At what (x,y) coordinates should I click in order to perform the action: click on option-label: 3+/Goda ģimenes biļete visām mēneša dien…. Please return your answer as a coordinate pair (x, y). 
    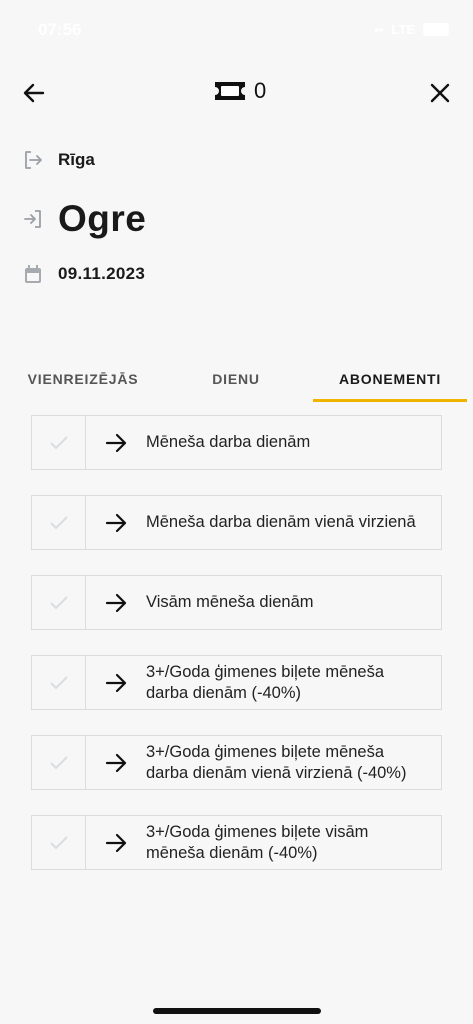
    Looking at the image, I should click on (257, 842).